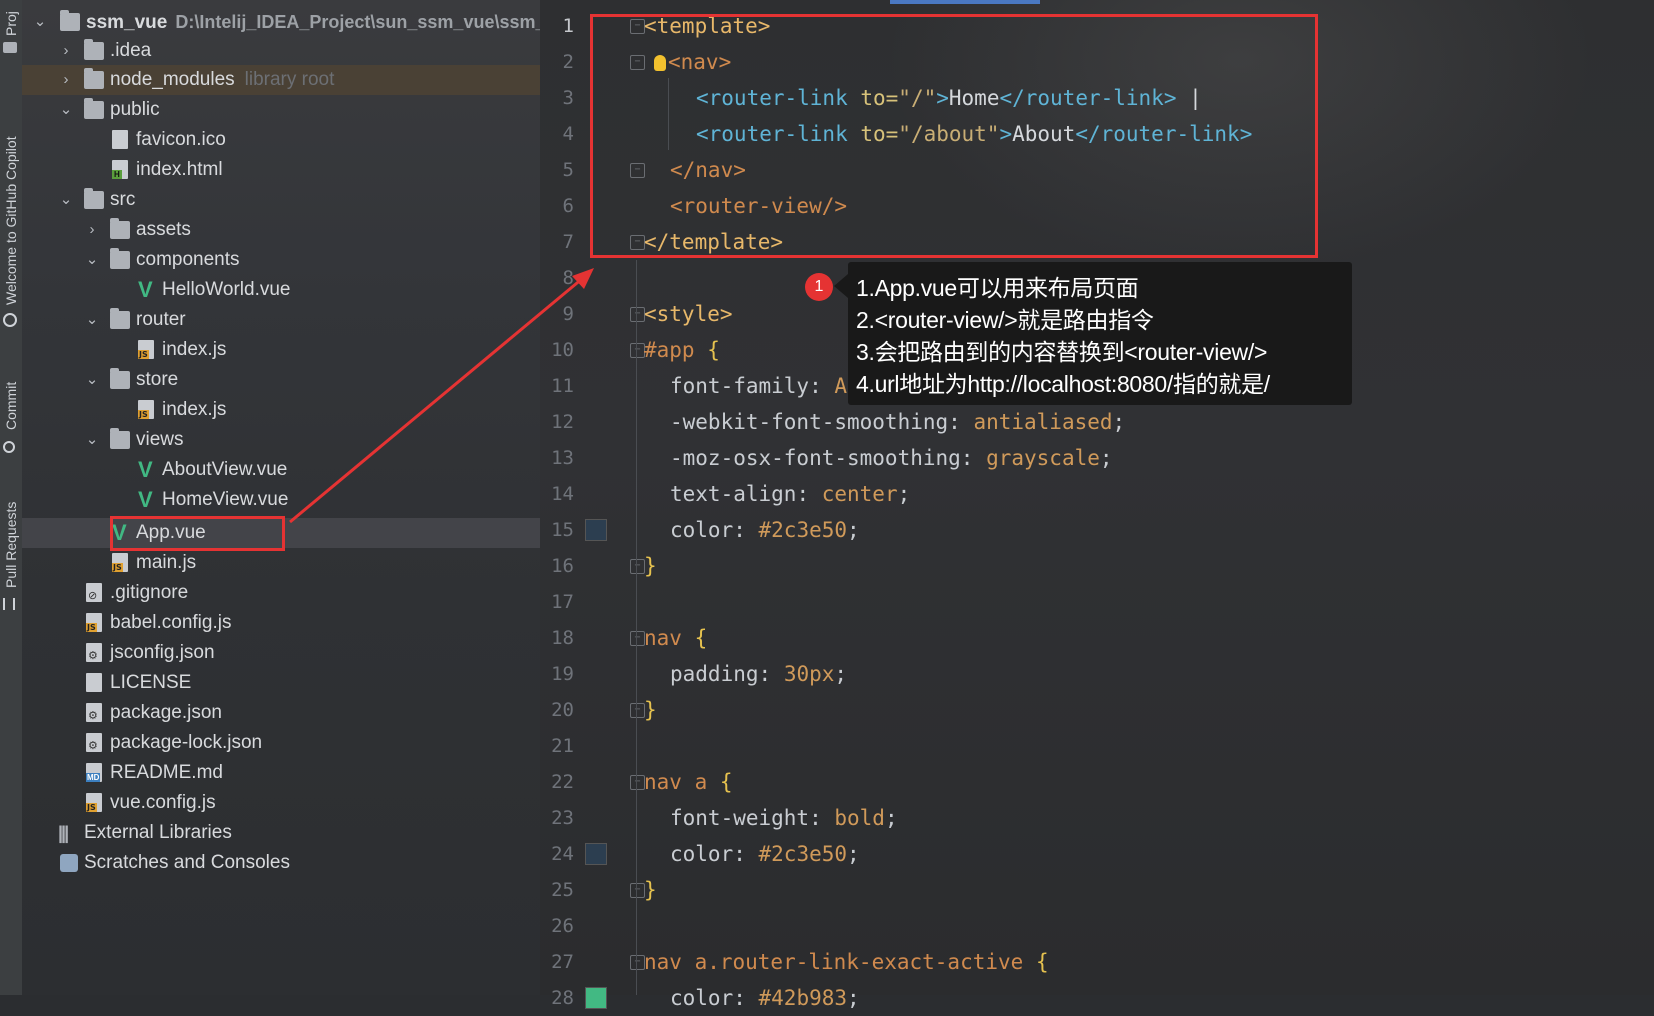 This screenshot has width=1654, height=1016. Describe the element at coordinates (965, 2) in the screenshot. I see `active-tab-indicator` at that location.